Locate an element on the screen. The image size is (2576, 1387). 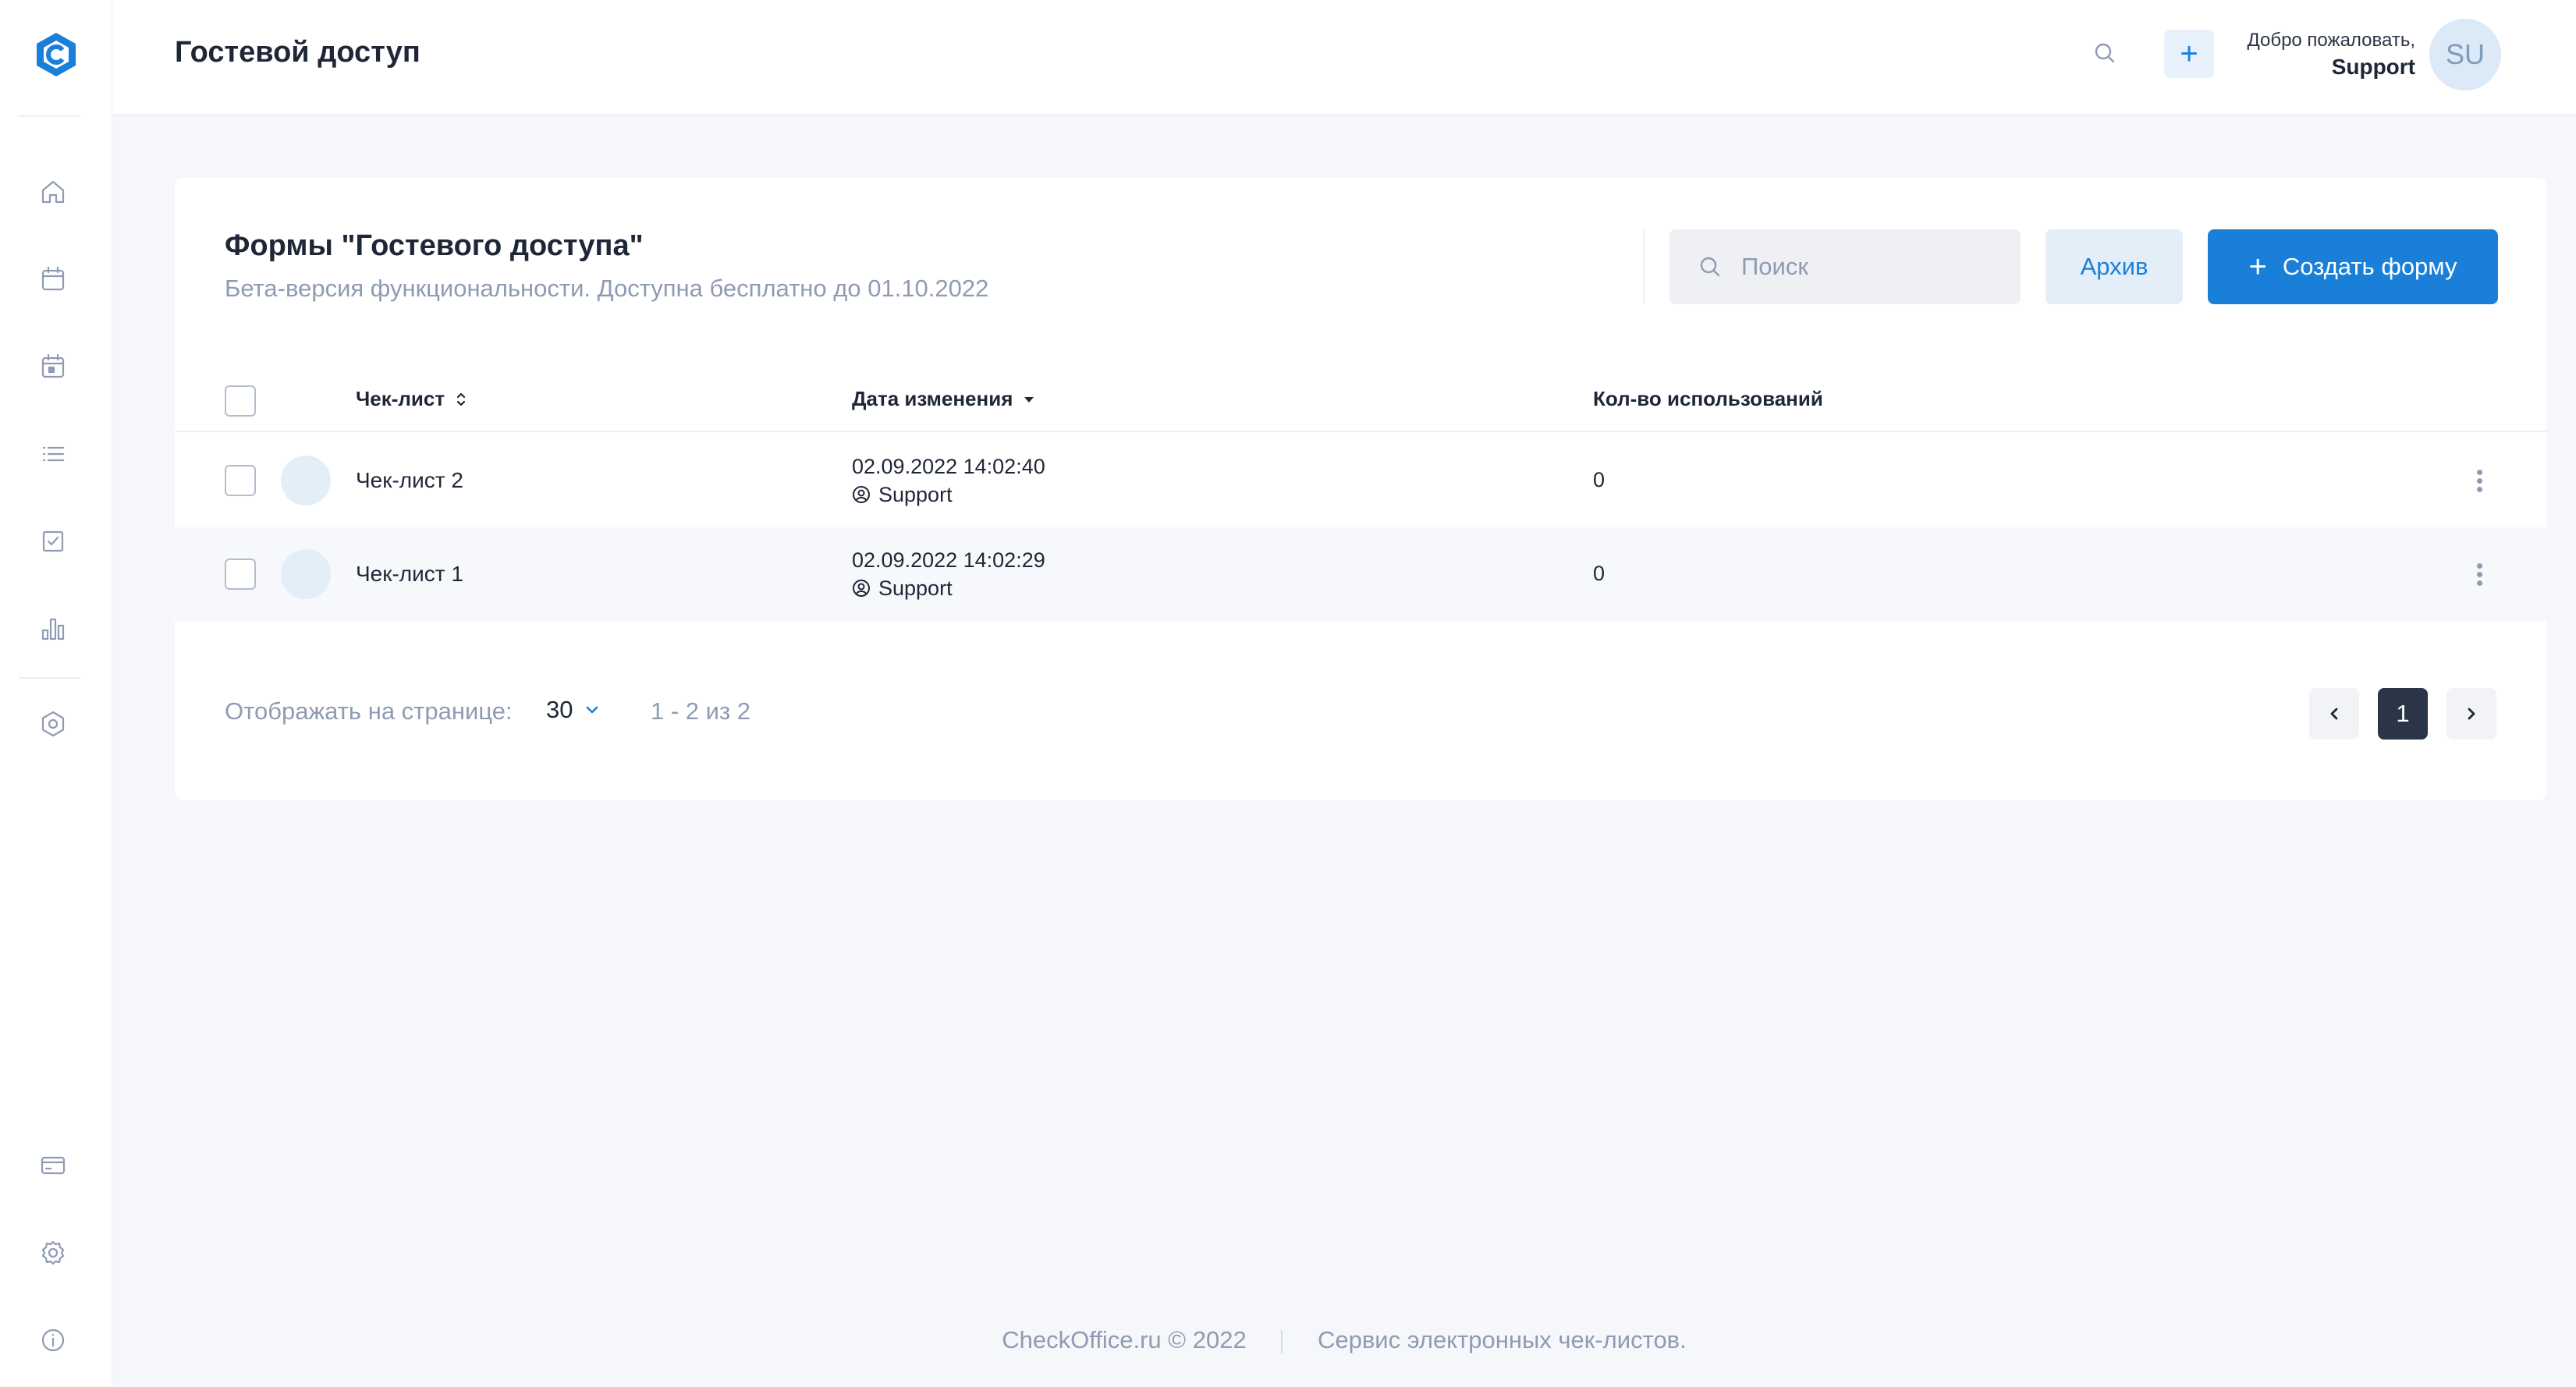
page-title: Гостевой доступ is located at coordinates (297, 52).